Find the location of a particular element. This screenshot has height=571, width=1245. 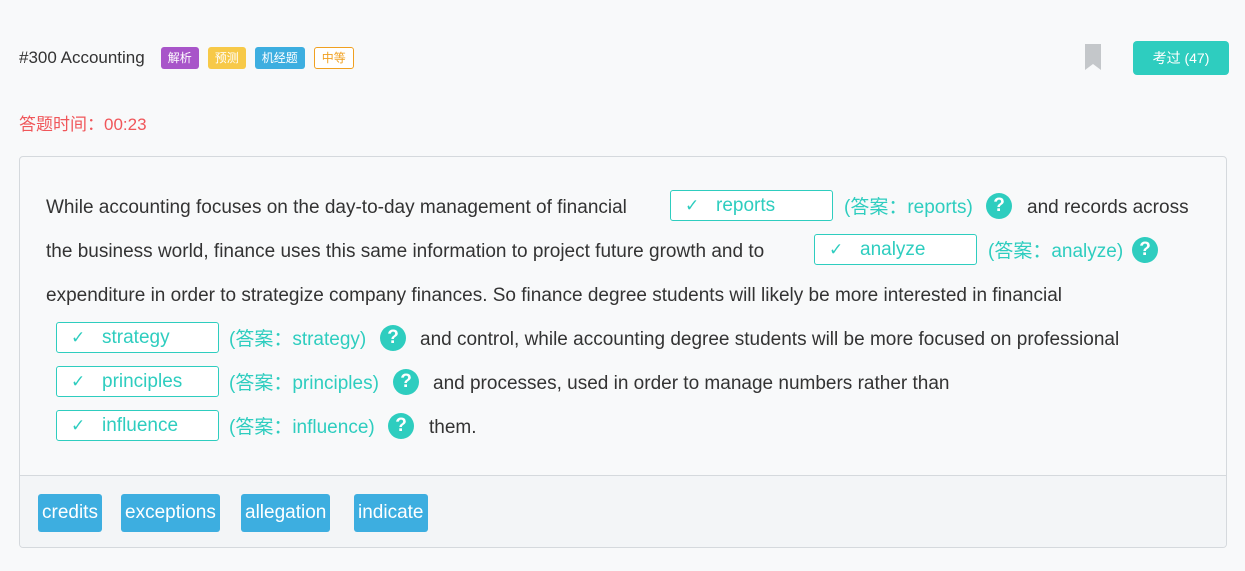

question-title: #300 Accounting is located at coordinates (82, 57).